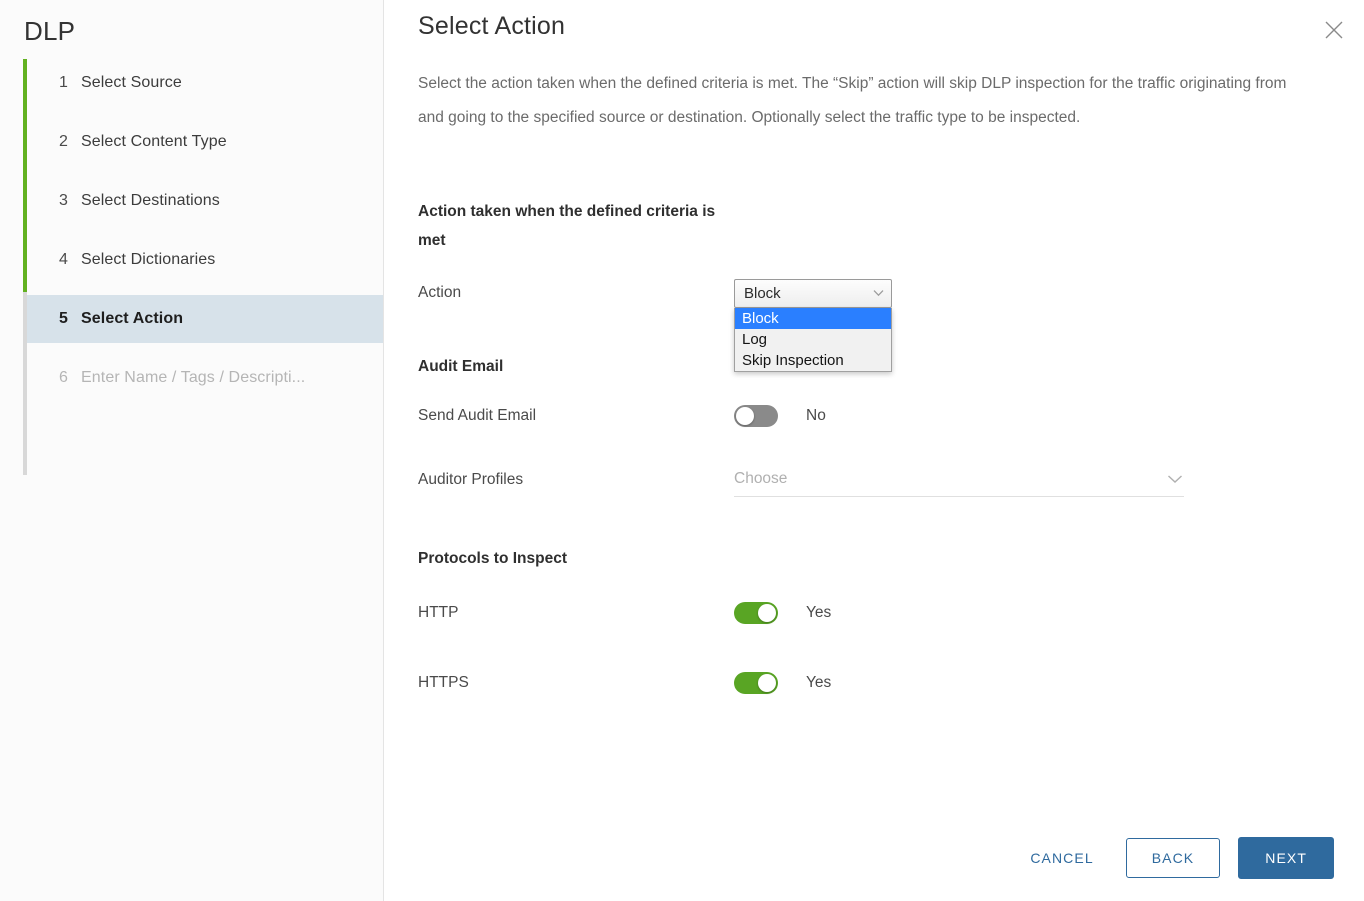  Describe the element at coordinates (819, 682) in the screenshot. I see `https-state: Yes` at that location.